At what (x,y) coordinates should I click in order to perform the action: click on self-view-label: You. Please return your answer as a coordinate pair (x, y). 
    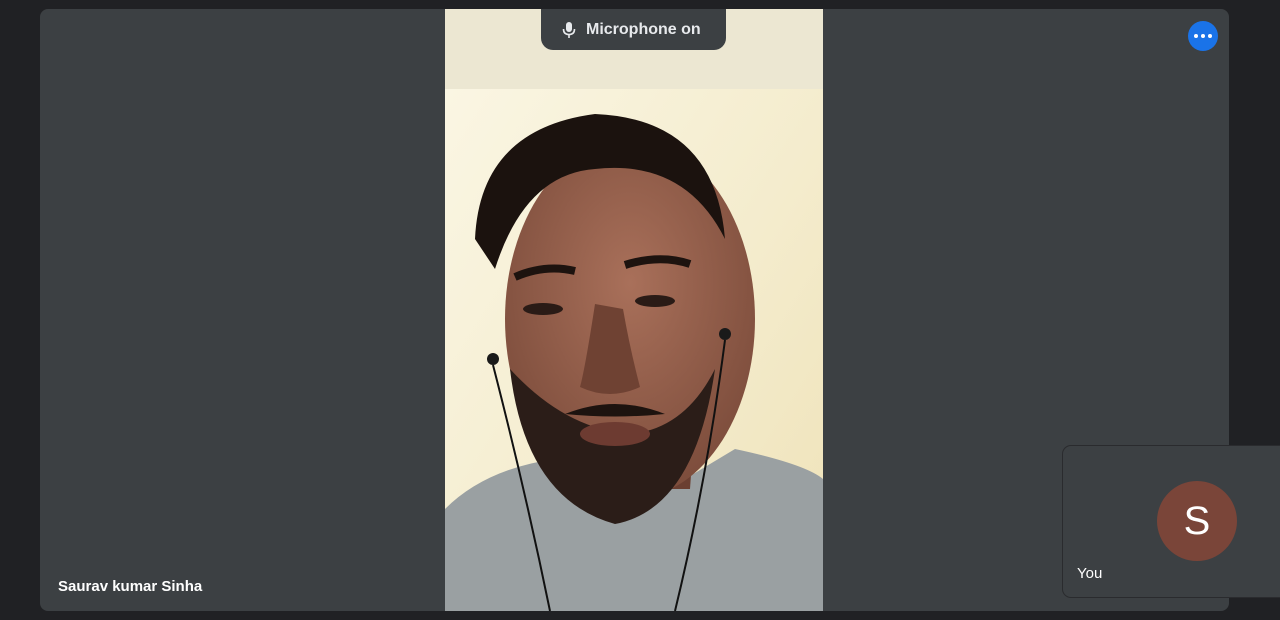
    Looking at the image, I should click on (1090, 573).